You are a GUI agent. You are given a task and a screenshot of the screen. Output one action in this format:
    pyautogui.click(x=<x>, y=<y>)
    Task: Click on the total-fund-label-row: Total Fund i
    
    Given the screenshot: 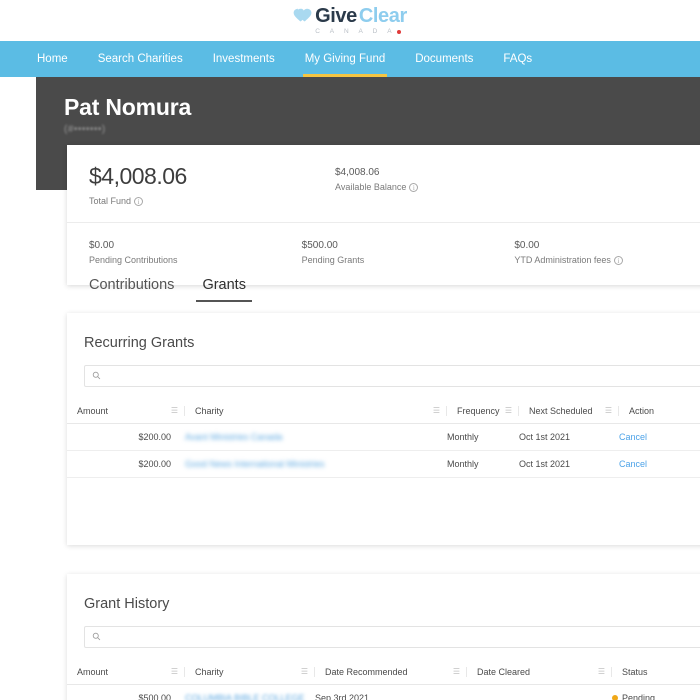 What is the action you would take?
    pyautogui.click(x=212, y=201)
    